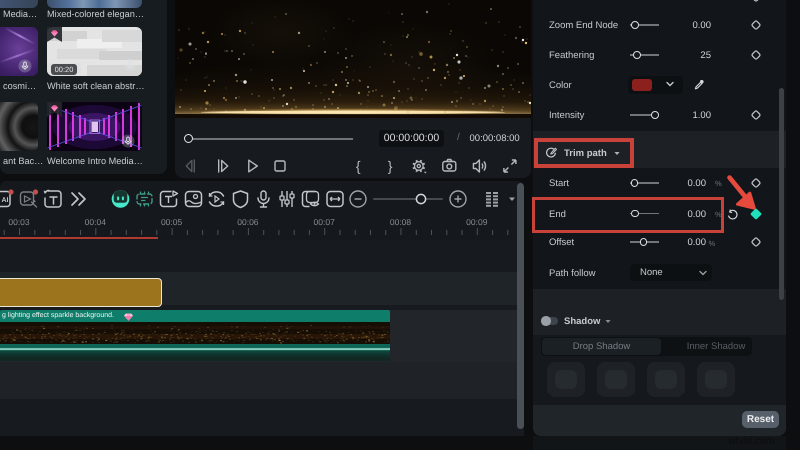 The width and height of the screenshot is (800, 450). I want to click on svg-text: 00:05, so click(172, 222).